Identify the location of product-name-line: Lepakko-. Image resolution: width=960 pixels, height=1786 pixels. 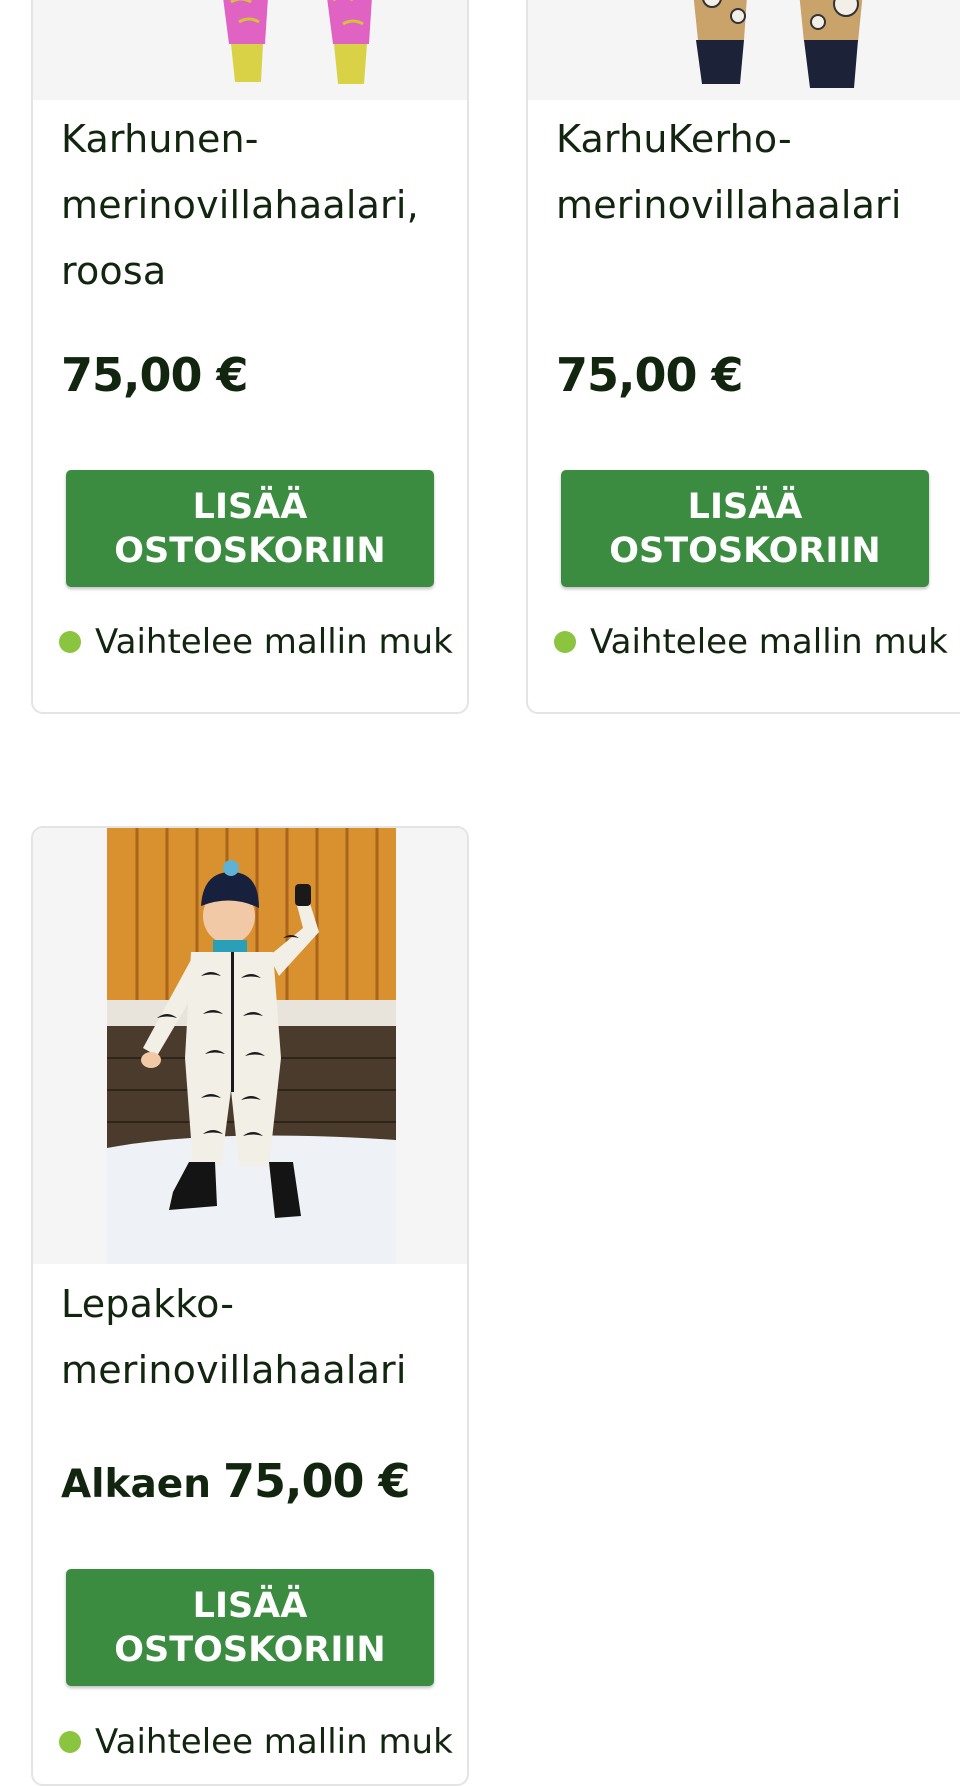
(148, 1304).